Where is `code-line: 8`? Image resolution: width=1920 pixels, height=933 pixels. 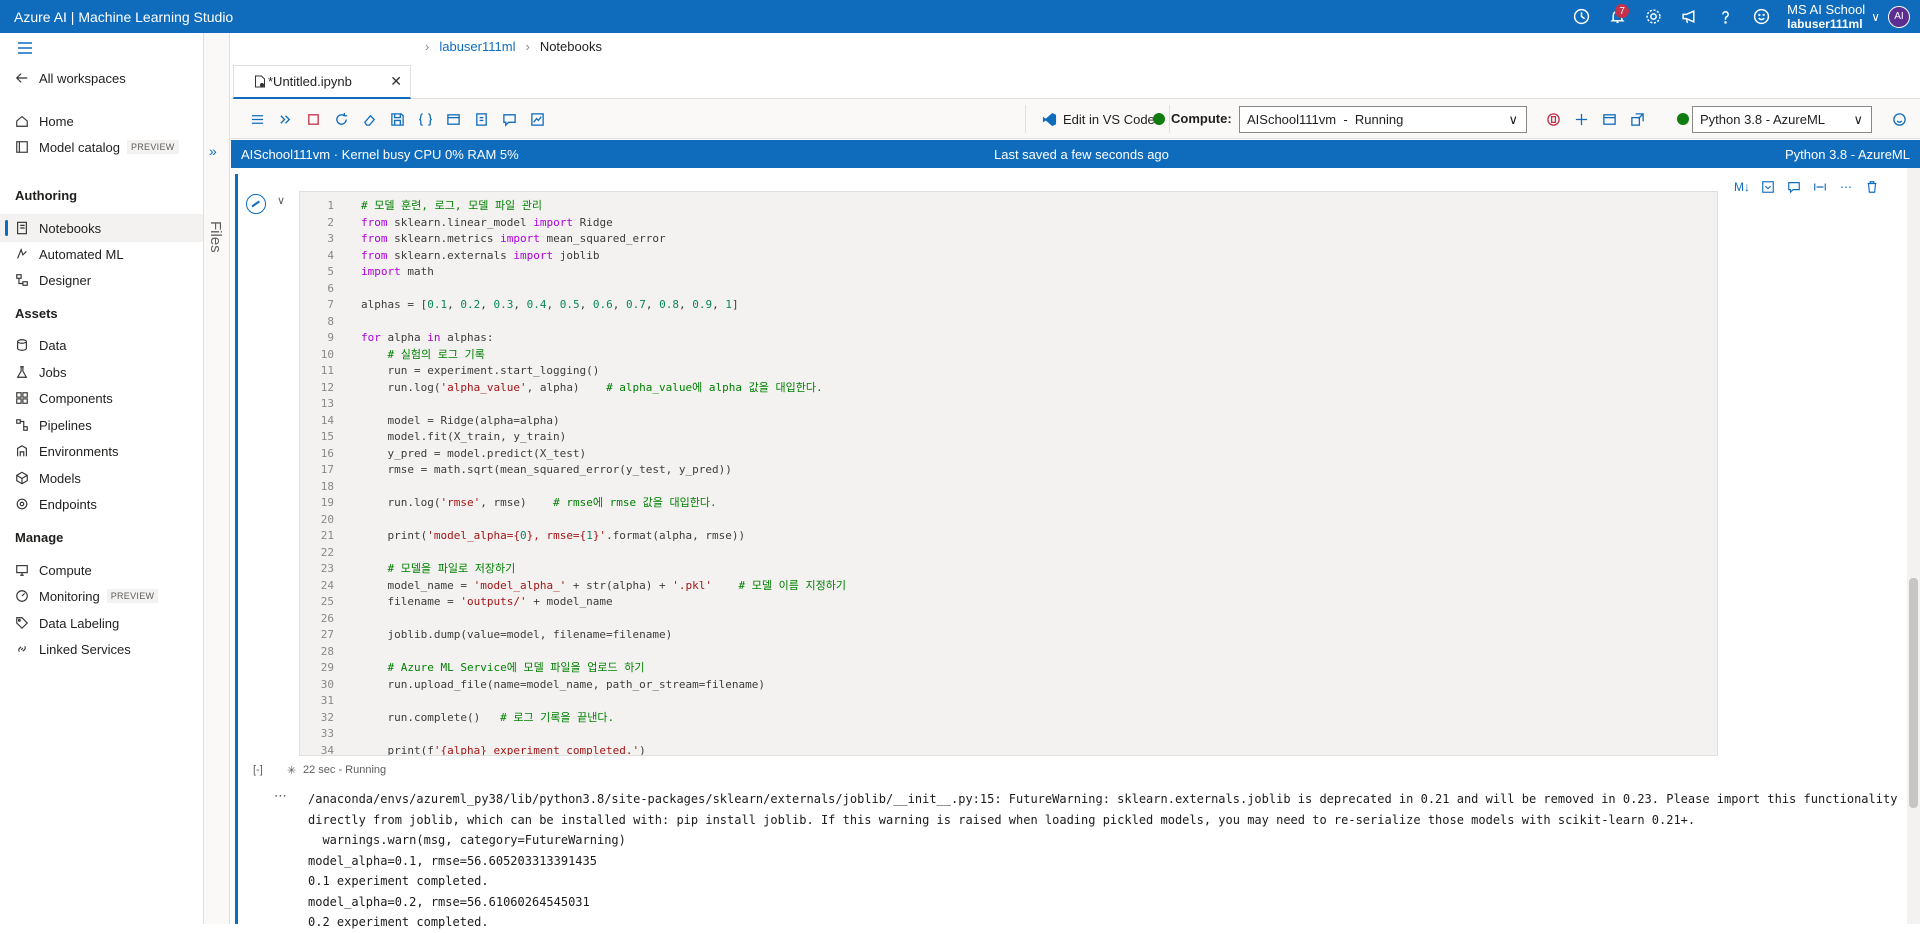
code-line: 8 is located at coordinates (1008, 322).